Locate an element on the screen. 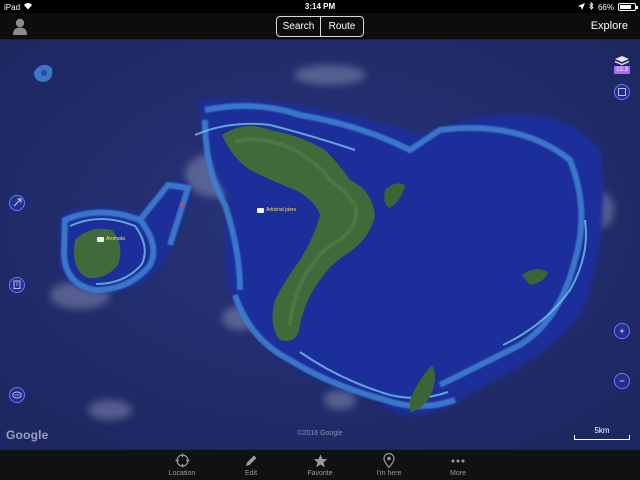 Image resolution: width=640 pixels, height=480 pixels. tab-label: More is located at coordinates (458, 473).